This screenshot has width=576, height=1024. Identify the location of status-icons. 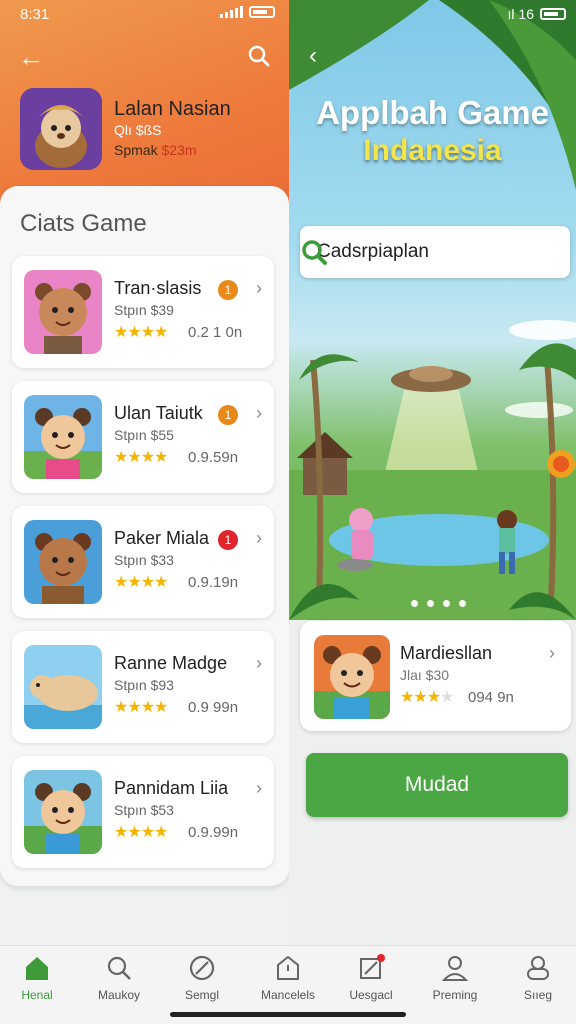
(247, 12).